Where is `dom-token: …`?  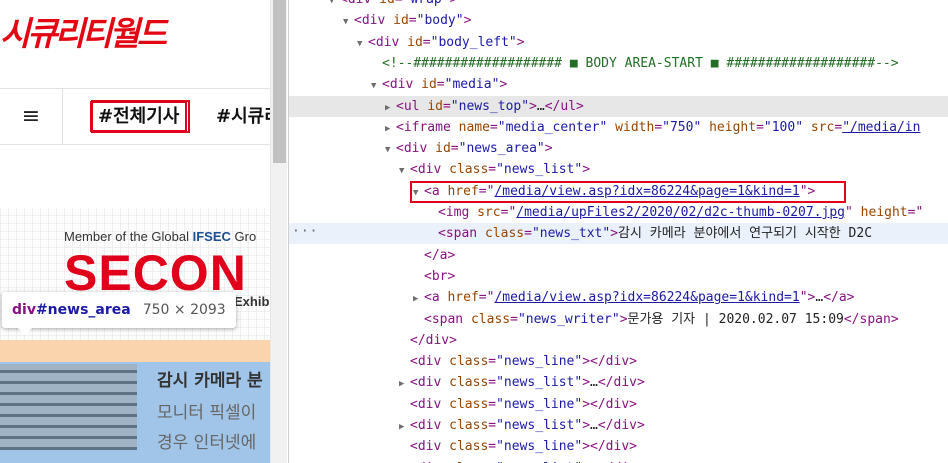
dom-token: … is located at coordinates (594, 383).